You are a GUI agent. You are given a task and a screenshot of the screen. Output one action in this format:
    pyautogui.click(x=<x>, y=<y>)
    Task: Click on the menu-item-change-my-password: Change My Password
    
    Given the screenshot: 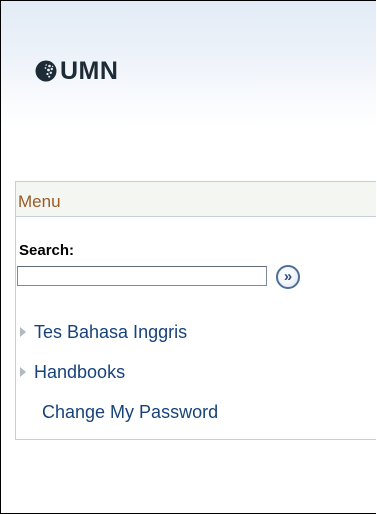 What is the action you would take?
    pyautogui.click(x=117, y=412)
    